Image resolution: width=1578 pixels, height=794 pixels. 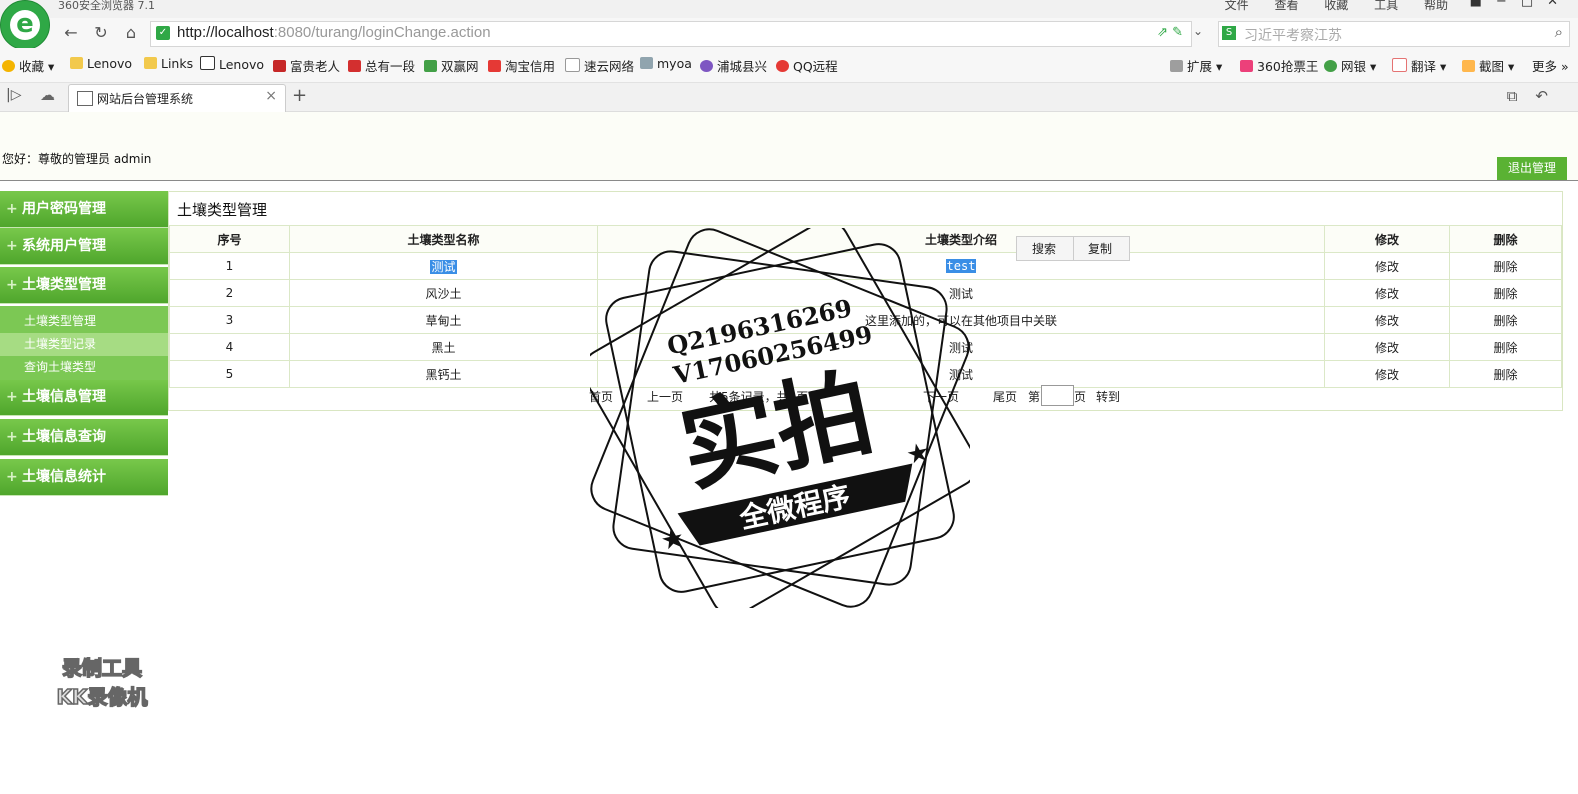 I want to click on fav-fugui: 富贵老人, so click(x=306, y=65).